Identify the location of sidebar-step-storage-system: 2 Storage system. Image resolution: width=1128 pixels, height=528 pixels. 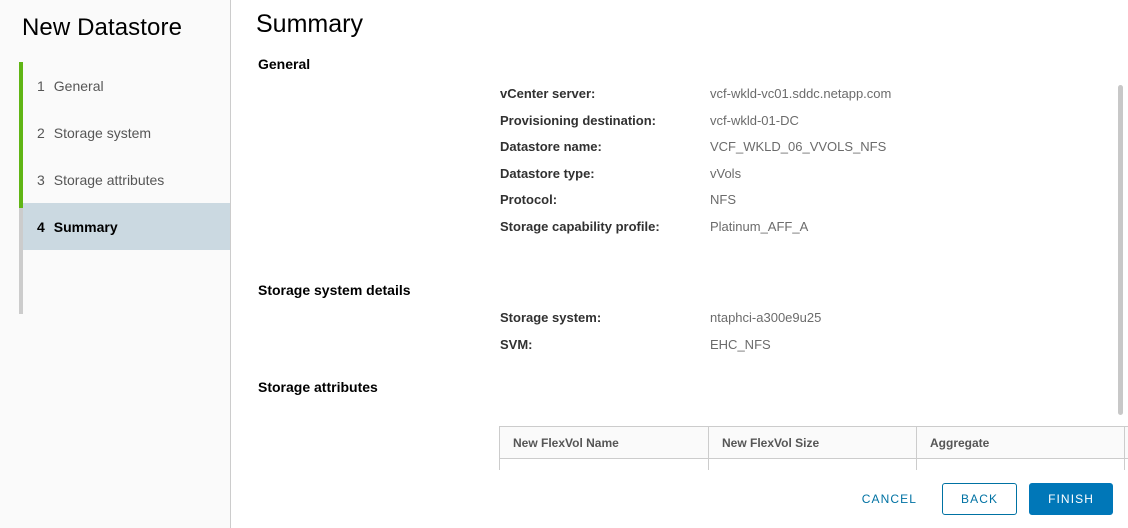
(126, 132).